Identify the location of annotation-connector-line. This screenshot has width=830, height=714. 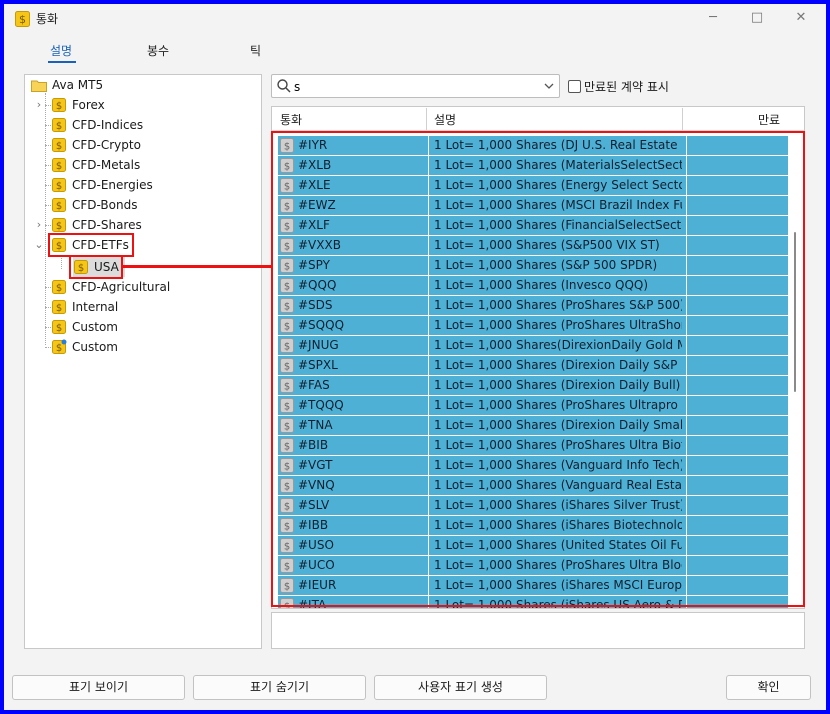
(197, 266).